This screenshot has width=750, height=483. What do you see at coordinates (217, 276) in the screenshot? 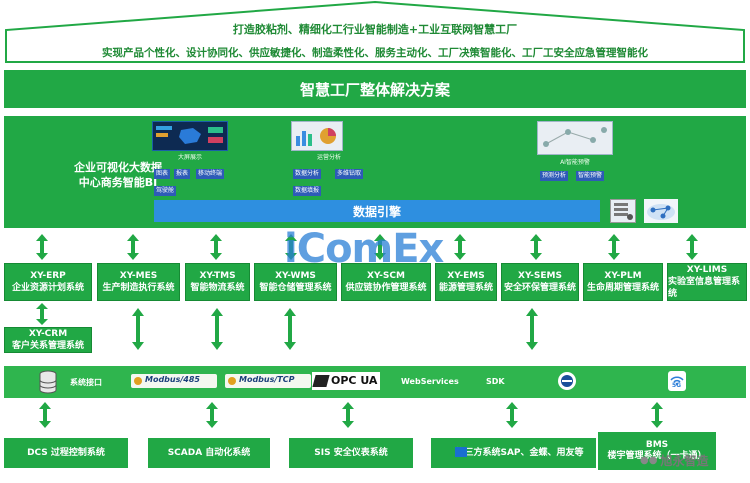
I see `system-code: XY-TMS` at bounding box center [217, 276].